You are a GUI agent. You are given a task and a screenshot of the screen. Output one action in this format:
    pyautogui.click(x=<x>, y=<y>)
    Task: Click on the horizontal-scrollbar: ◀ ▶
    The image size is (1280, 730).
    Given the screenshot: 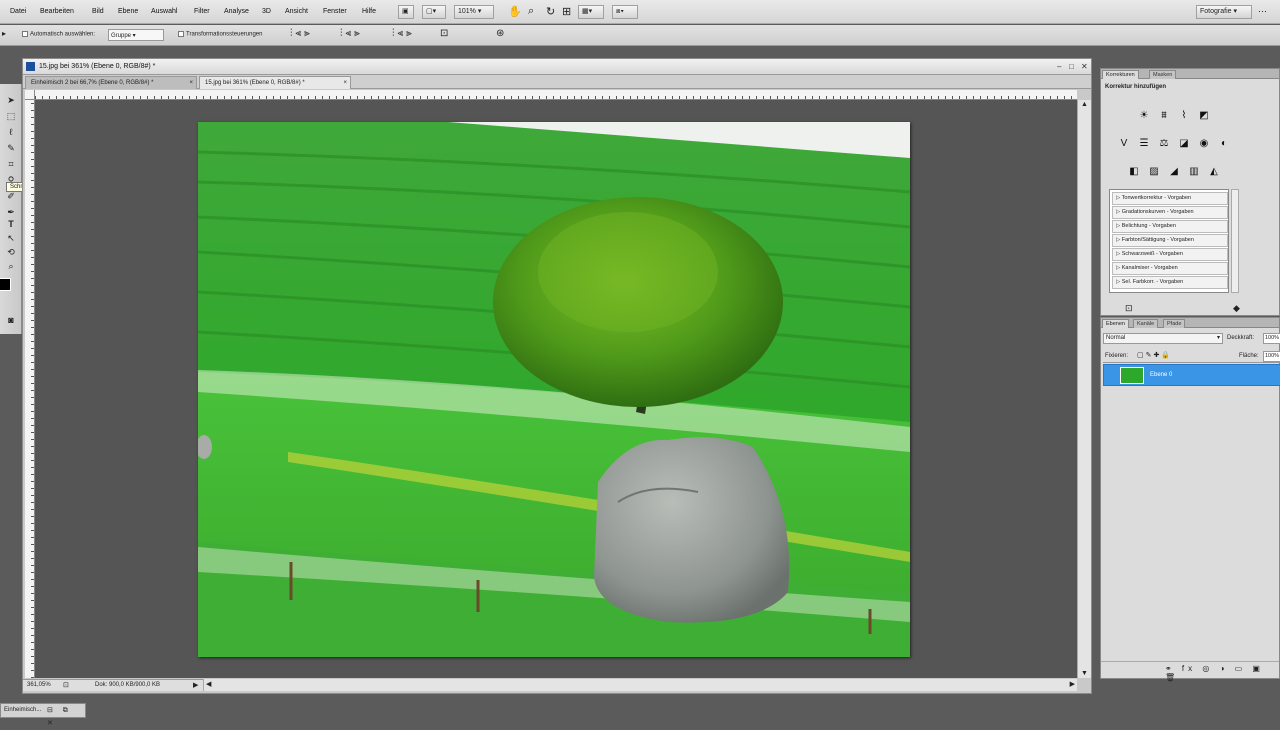 What is the action you would take?
    pyautogui.click(x=640, y=685)
    